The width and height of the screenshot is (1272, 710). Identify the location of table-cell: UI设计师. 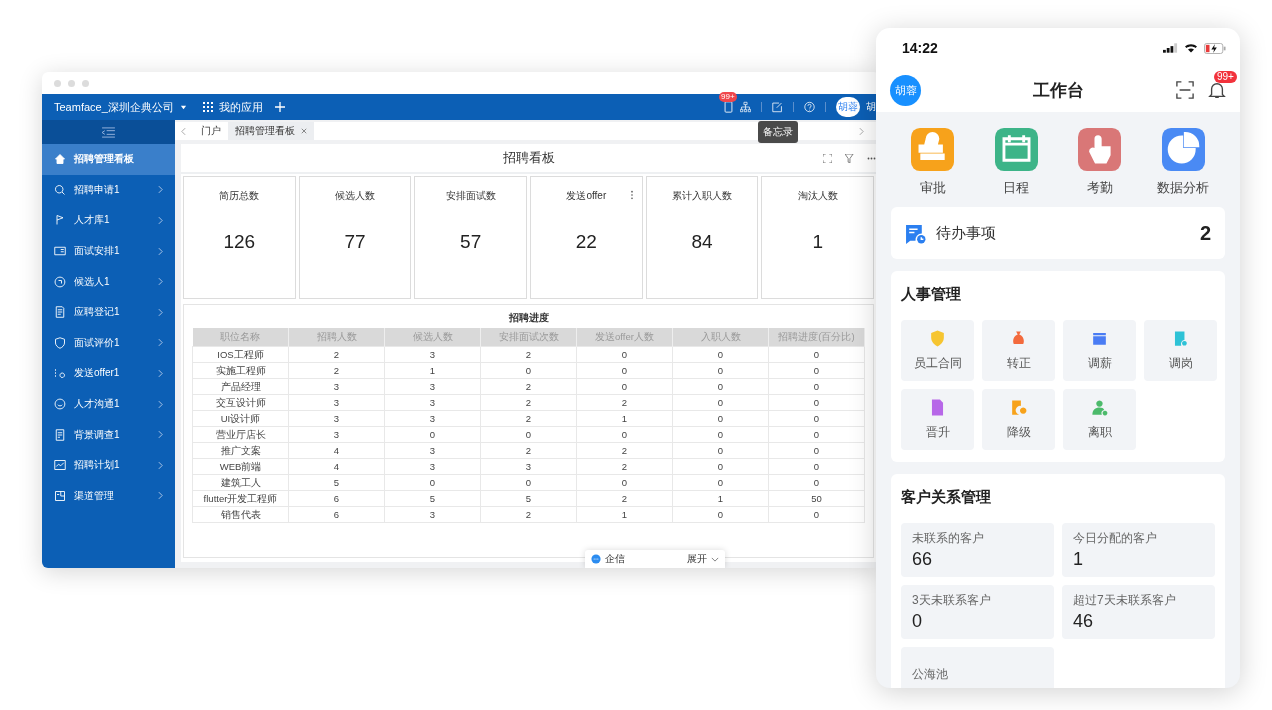
(240, 418).